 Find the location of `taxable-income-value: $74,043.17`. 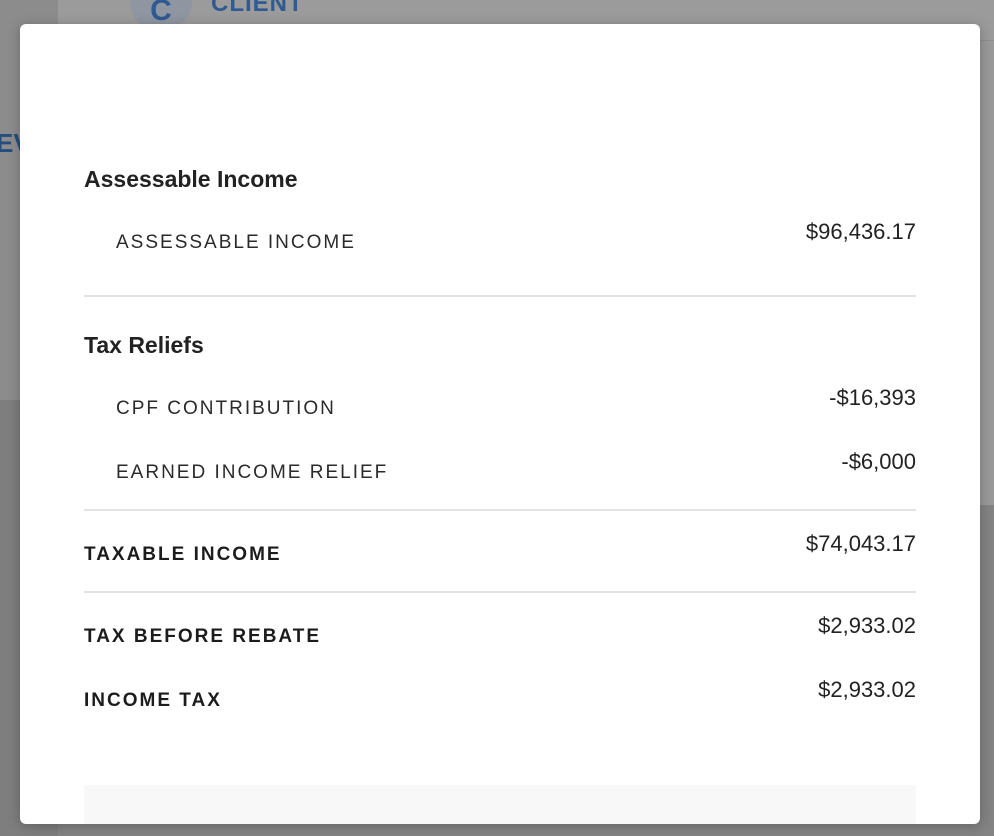

taxable-income-value: $74,043.17 is located at coordinates (860, 543).